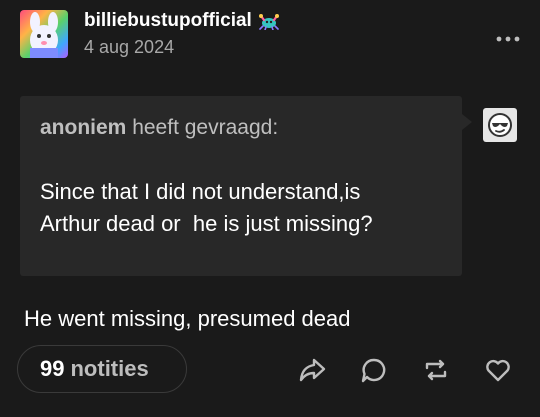  I want to click on post-answer: He went missing, presumed dead, so click(187, 318).